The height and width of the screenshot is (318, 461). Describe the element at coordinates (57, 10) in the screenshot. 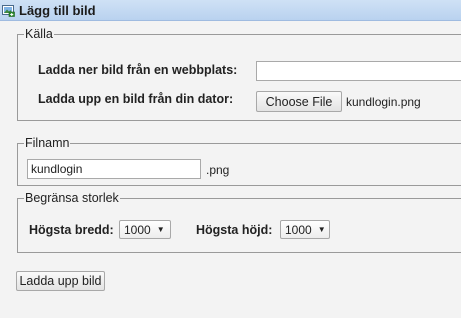

I see `dialog-title: Lägg till bild` at that location.